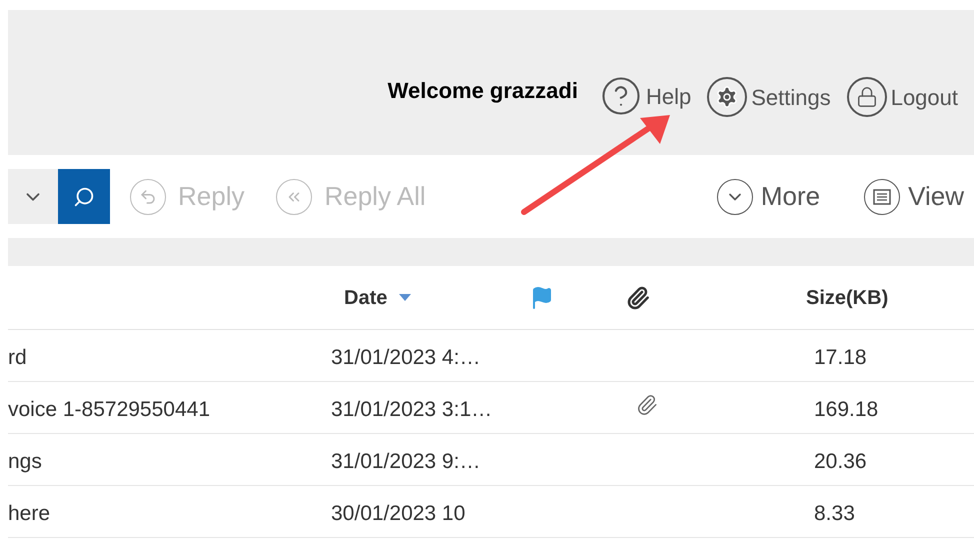  What do you see at coordinates (638, 298) in the screenshot?
I see `paperclip-icon` at bounding box center [638, 298].